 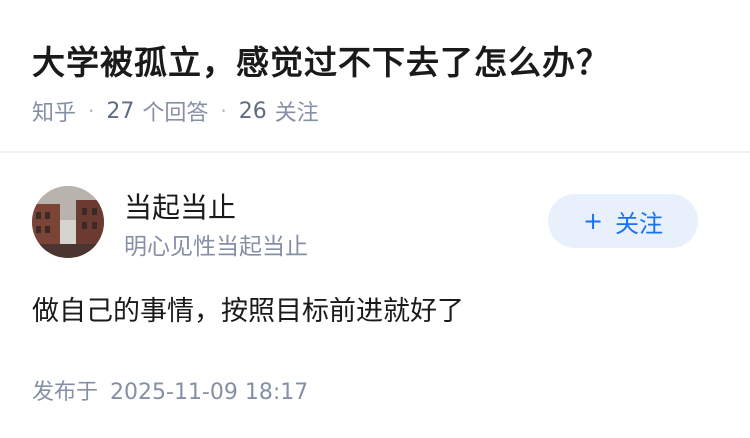 I want to click on question-title: 大学被孤立，感觉过不下去了怎么办？, so click(x=321, y=60).